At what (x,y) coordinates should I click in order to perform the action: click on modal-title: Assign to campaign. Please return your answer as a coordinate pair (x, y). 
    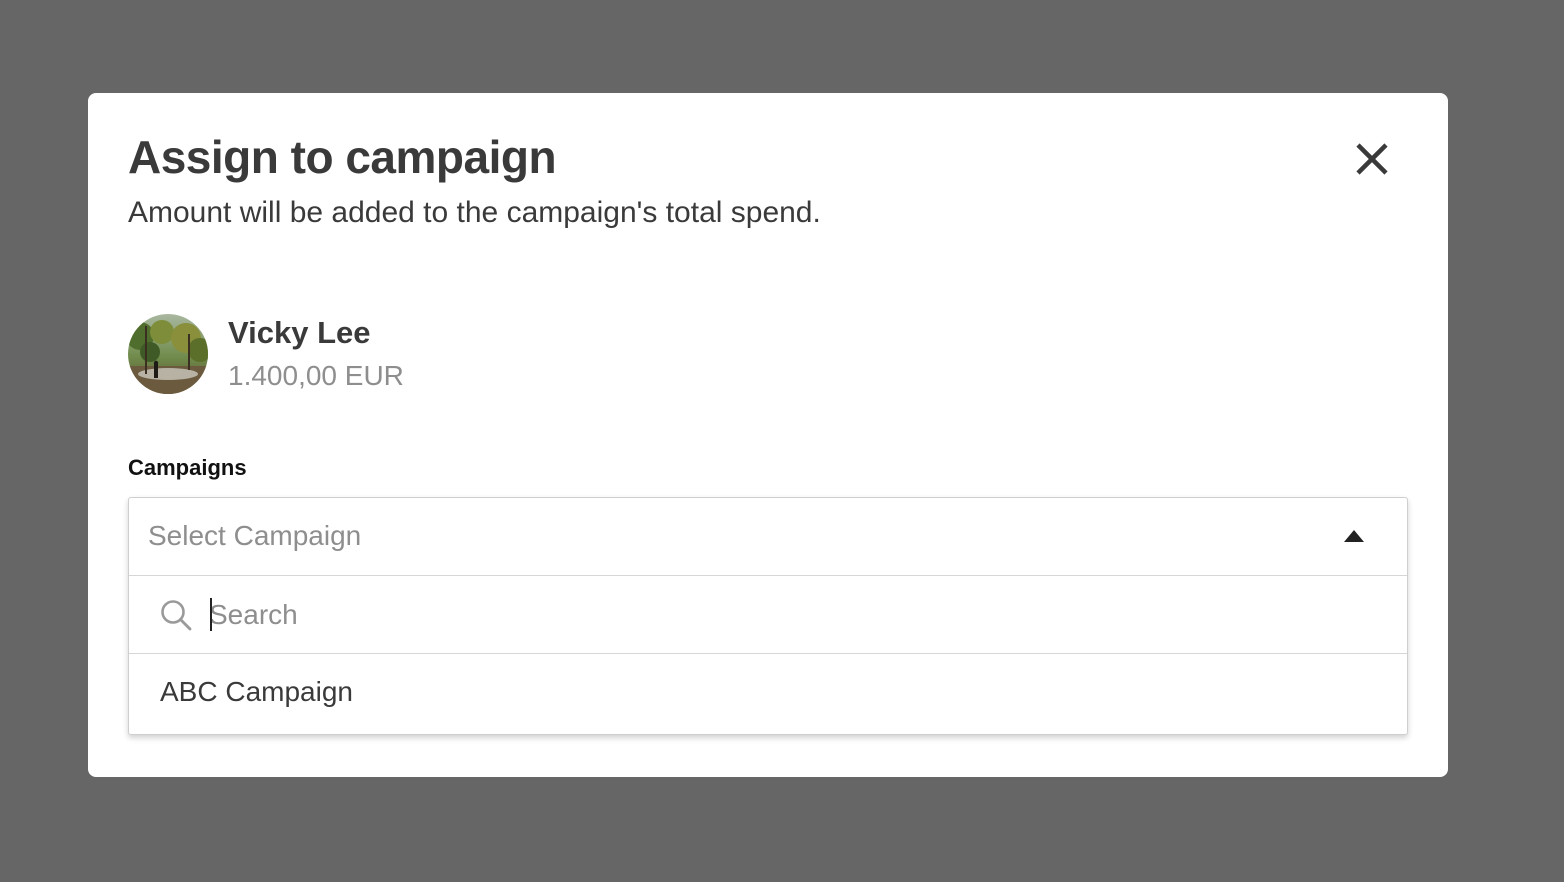
    Looking at the image, I should click on (342, 157).